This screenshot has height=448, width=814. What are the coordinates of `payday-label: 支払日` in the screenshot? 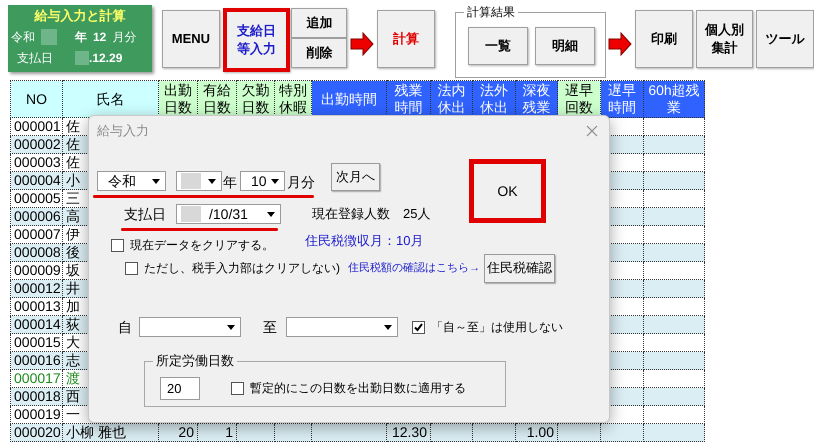 It's located at (35, 58).